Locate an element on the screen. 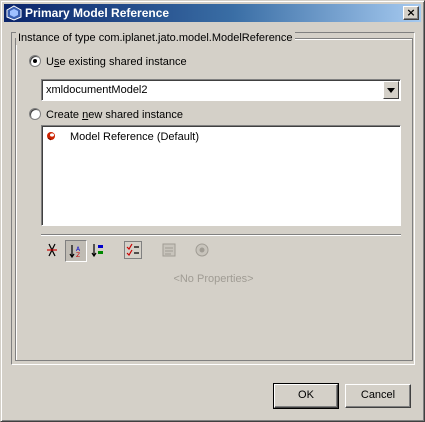 The width and height of the screenshot is (425, 422). list-item: Model Reference (Default) is located at coordinates (122, 137).